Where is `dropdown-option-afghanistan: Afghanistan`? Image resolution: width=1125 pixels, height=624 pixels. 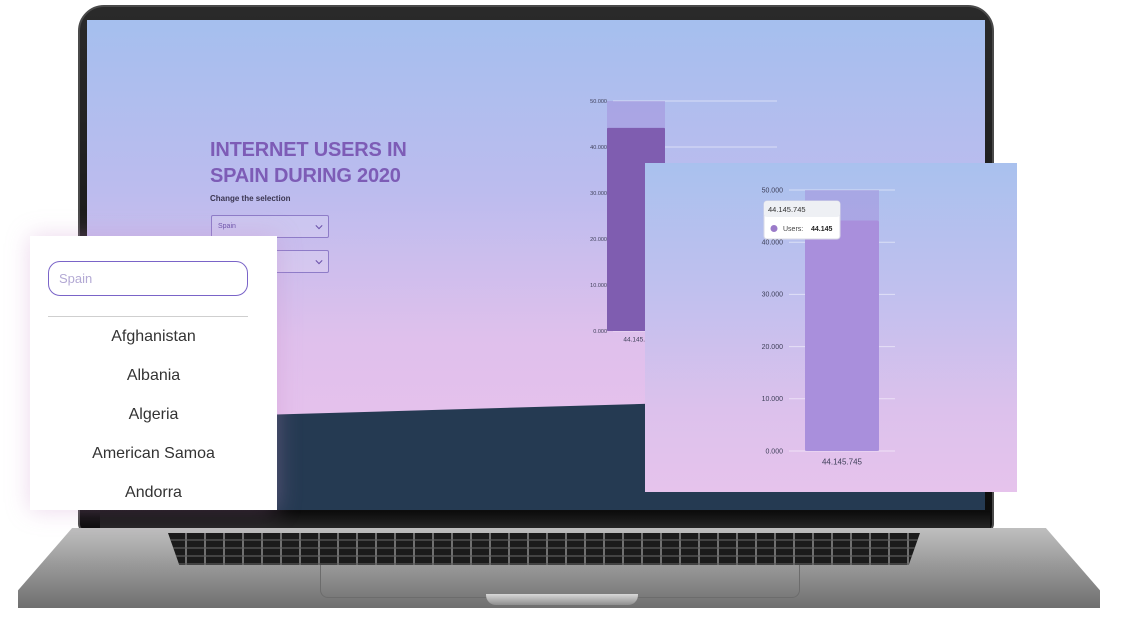
dropdown-option-afghanistan: Afghanistan is located at coordinates (153, 337).